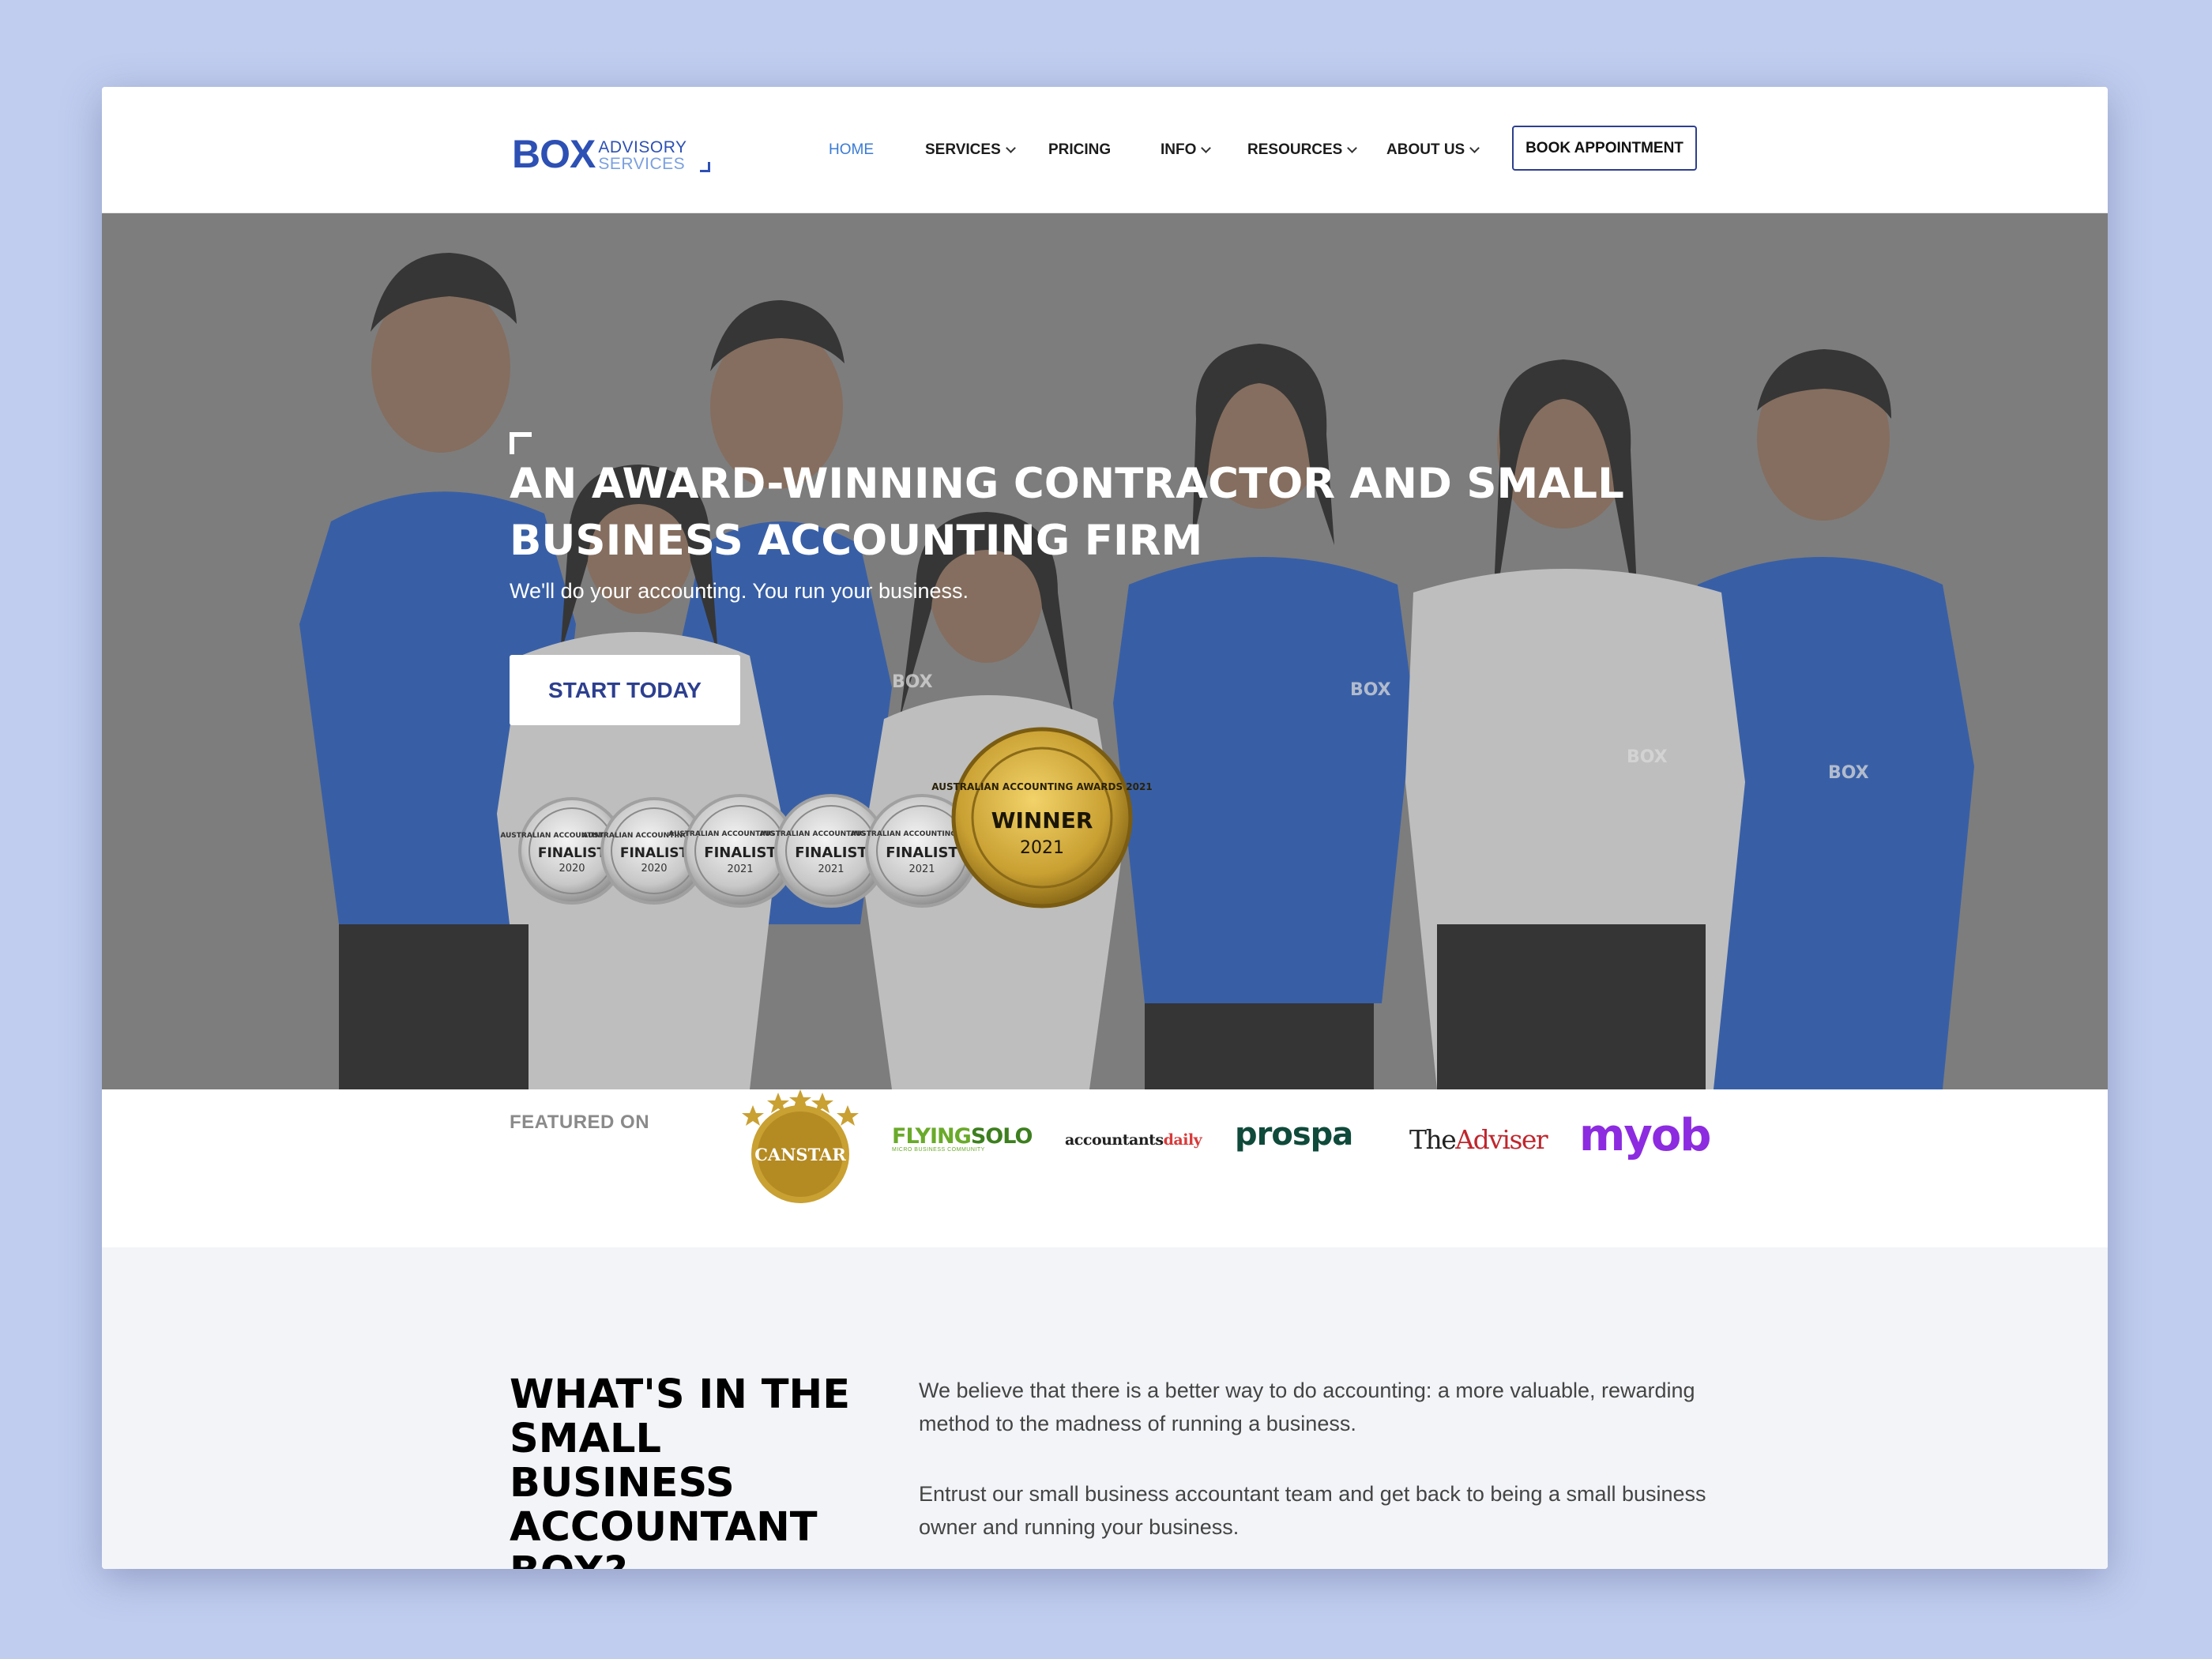  I want to click on nav-services: SERVICES, so click(971, 150).